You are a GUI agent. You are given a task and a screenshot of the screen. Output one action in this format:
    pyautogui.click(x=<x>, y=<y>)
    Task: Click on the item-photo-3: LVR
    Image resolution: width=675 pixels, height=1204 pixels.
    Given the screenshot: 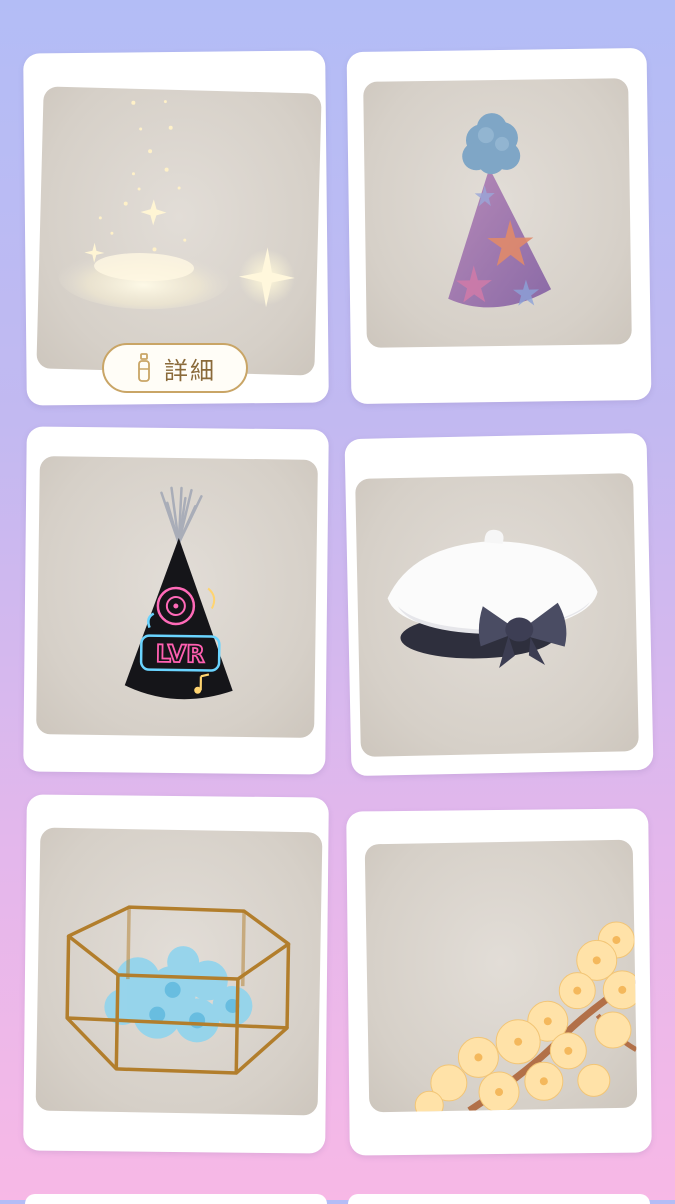 What is the action you would take?
    pyautogui.click(x=177, y=597)
    